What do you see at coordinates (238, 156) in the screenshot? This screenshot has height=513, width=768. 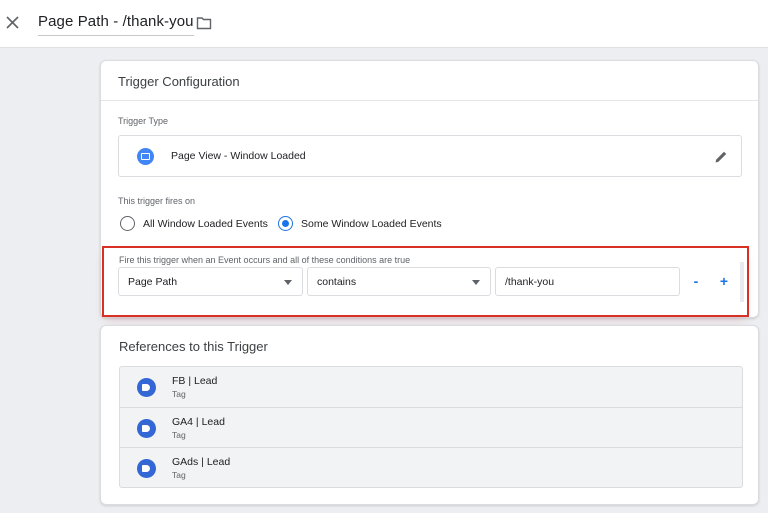 I see `trigger-type-value: Page View - Window Loaded` at bounding box center [238, 156].